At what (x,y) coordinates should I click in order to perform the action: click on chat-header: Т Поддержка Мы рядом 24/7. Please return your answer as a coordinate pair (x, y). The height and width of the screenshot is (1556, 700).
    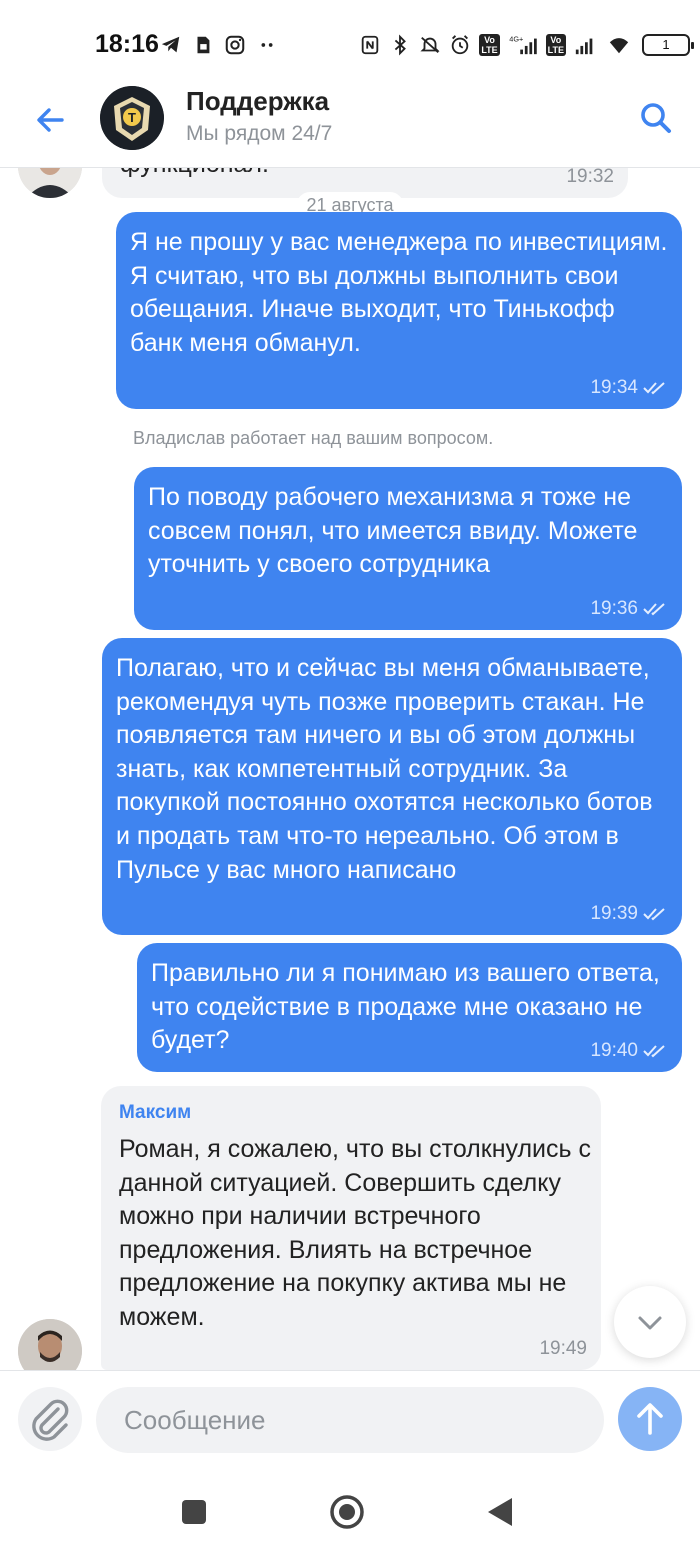
    Looking at the image, I should click on (350, 127).